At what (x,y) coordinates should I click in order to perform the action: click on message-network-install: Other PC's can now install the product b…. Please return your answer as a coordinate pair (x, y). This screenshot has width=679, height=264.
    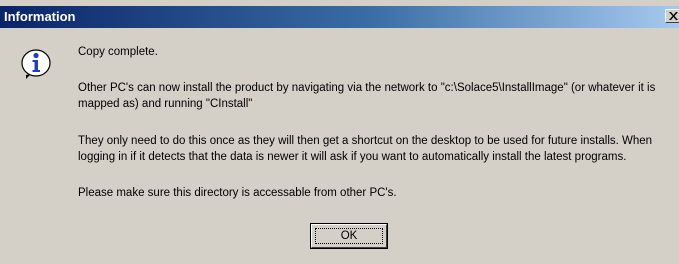
    Looking at the image, I should click on (367, 96).